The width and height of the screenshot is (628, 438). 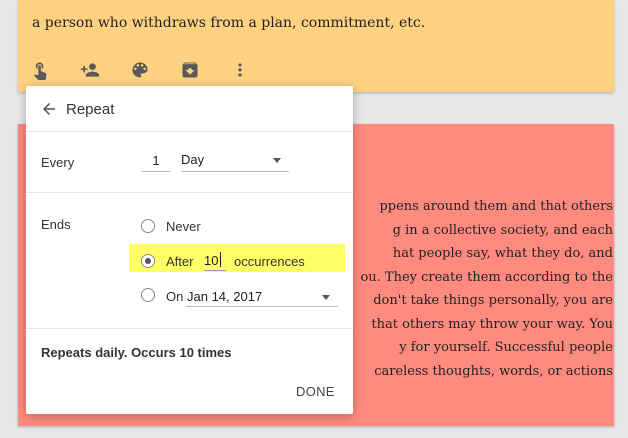 I want to click on on-label: On, so click(x=175, y=296).